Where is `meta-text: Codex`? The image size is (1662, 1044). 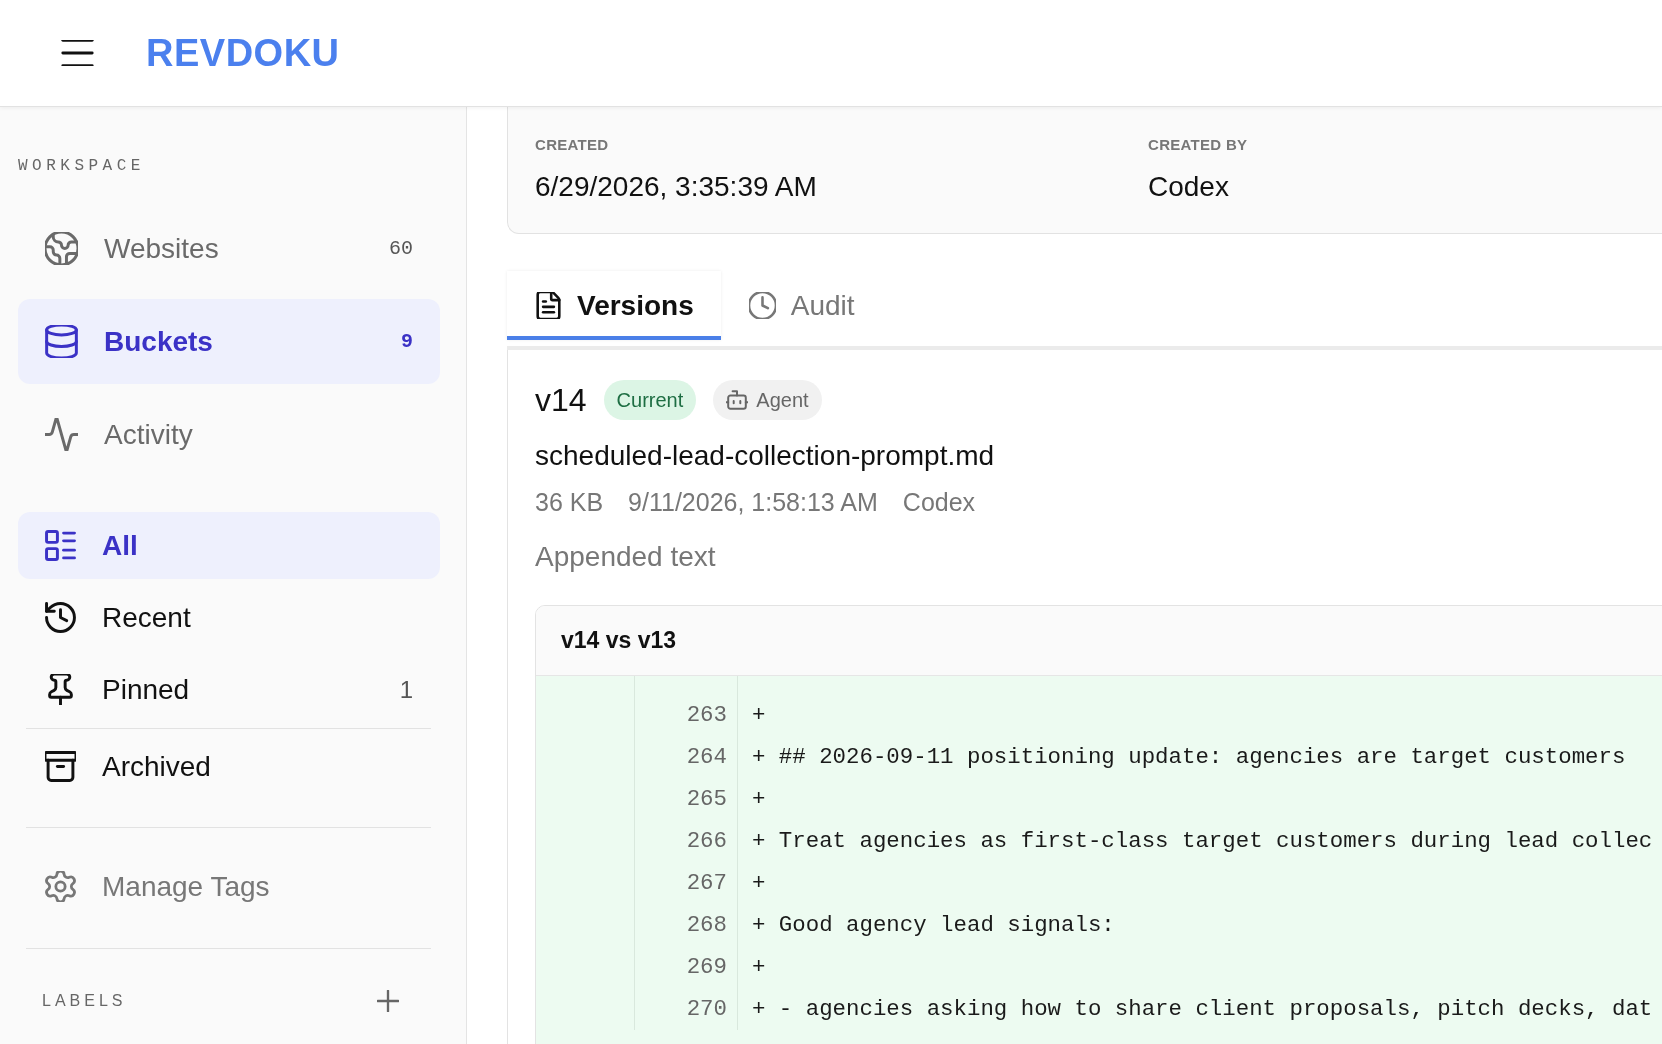
meta-text: Codex is located at coordinates (939, 502).